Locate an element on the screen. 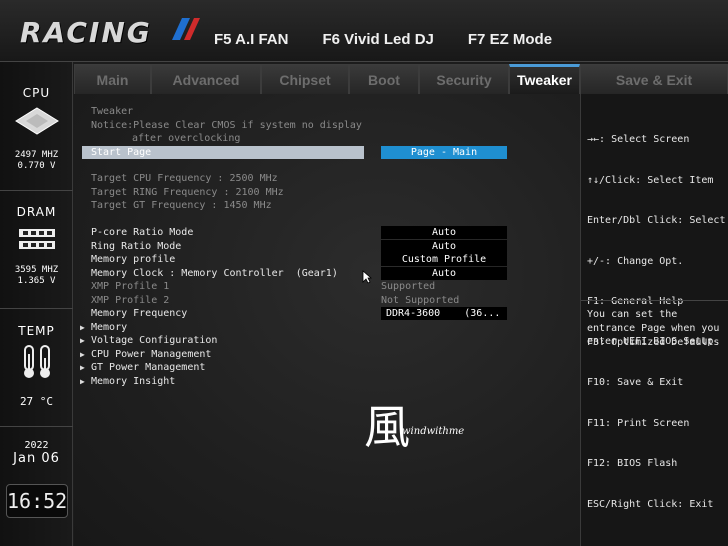  start-page-label: Start Page is located at coordinates (121, 152).